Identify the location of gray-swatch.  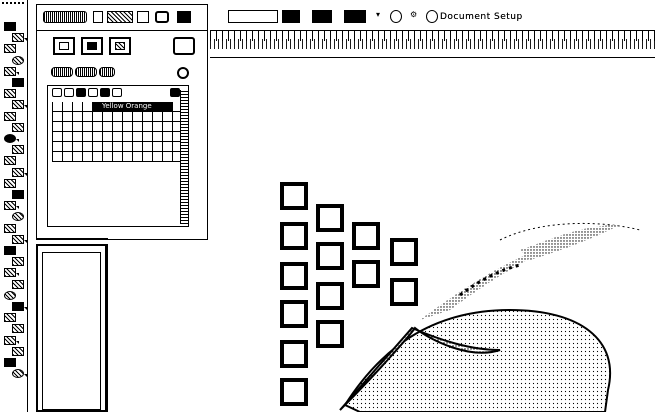
(105, 92).